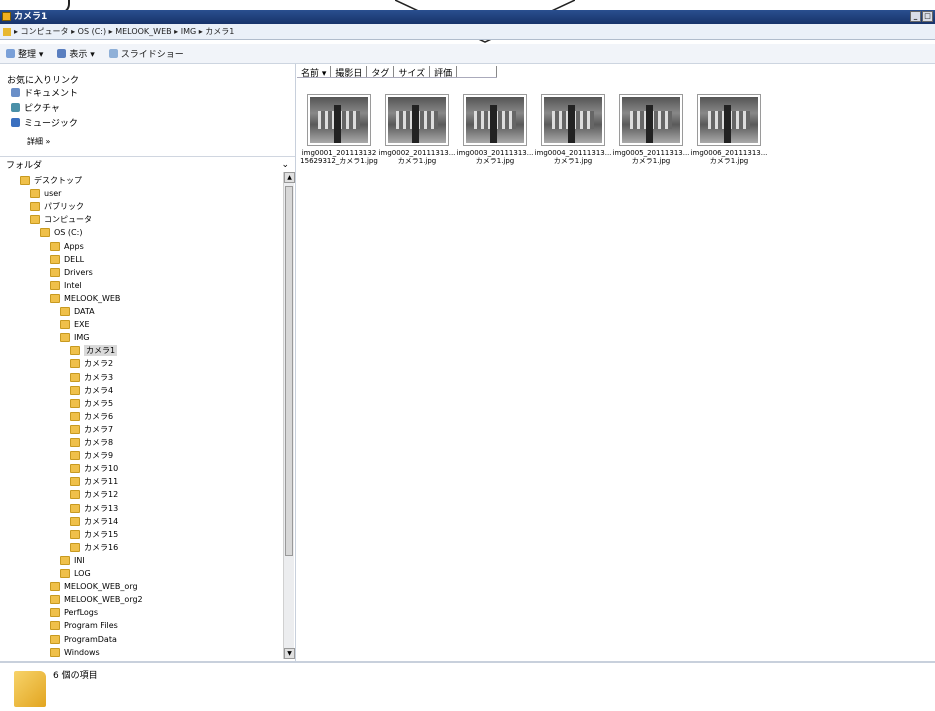 Image resolution: width=935 pixels, height=711 pixels. What do you see at coordinates (79, 560) in the screenshot?
I see `tree-node-label: INI` at bounding box center [79, 560].